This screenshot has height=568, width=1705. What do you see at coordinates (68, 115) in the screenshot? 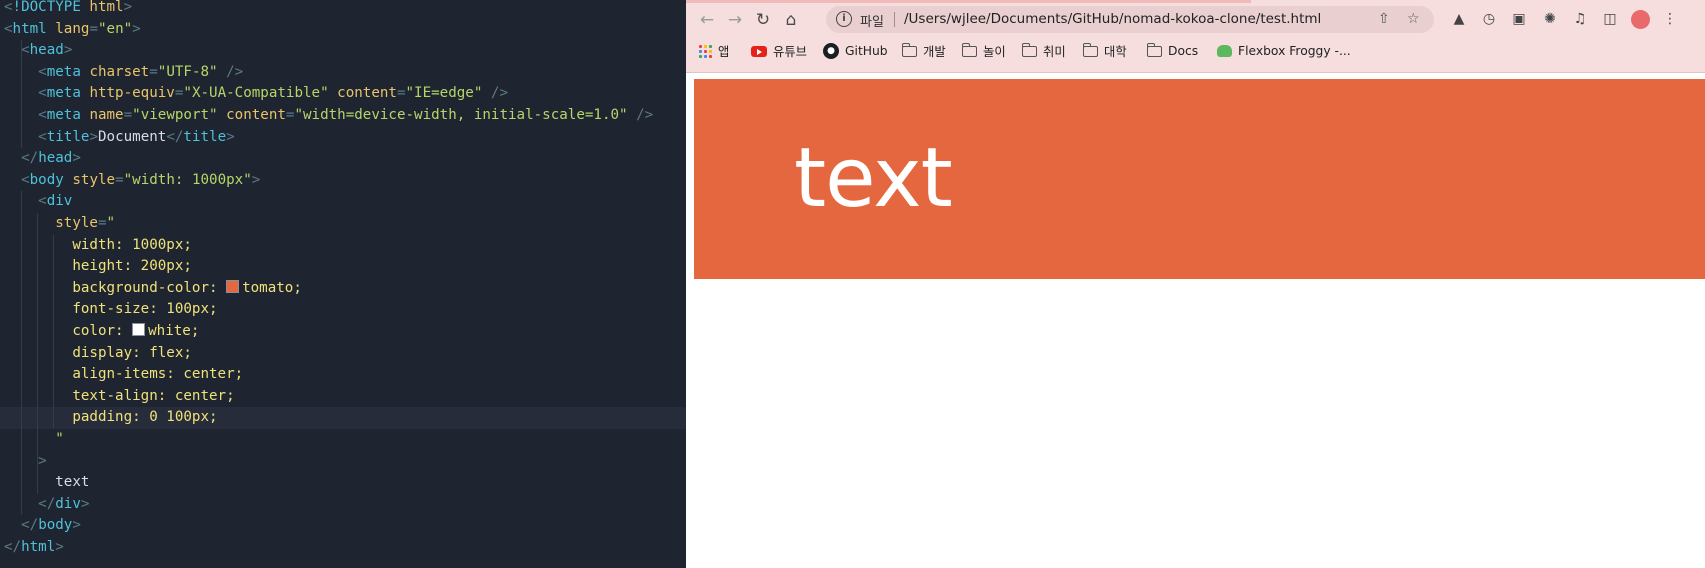
I see `code-token: meta` at bounding box center [68, 115].